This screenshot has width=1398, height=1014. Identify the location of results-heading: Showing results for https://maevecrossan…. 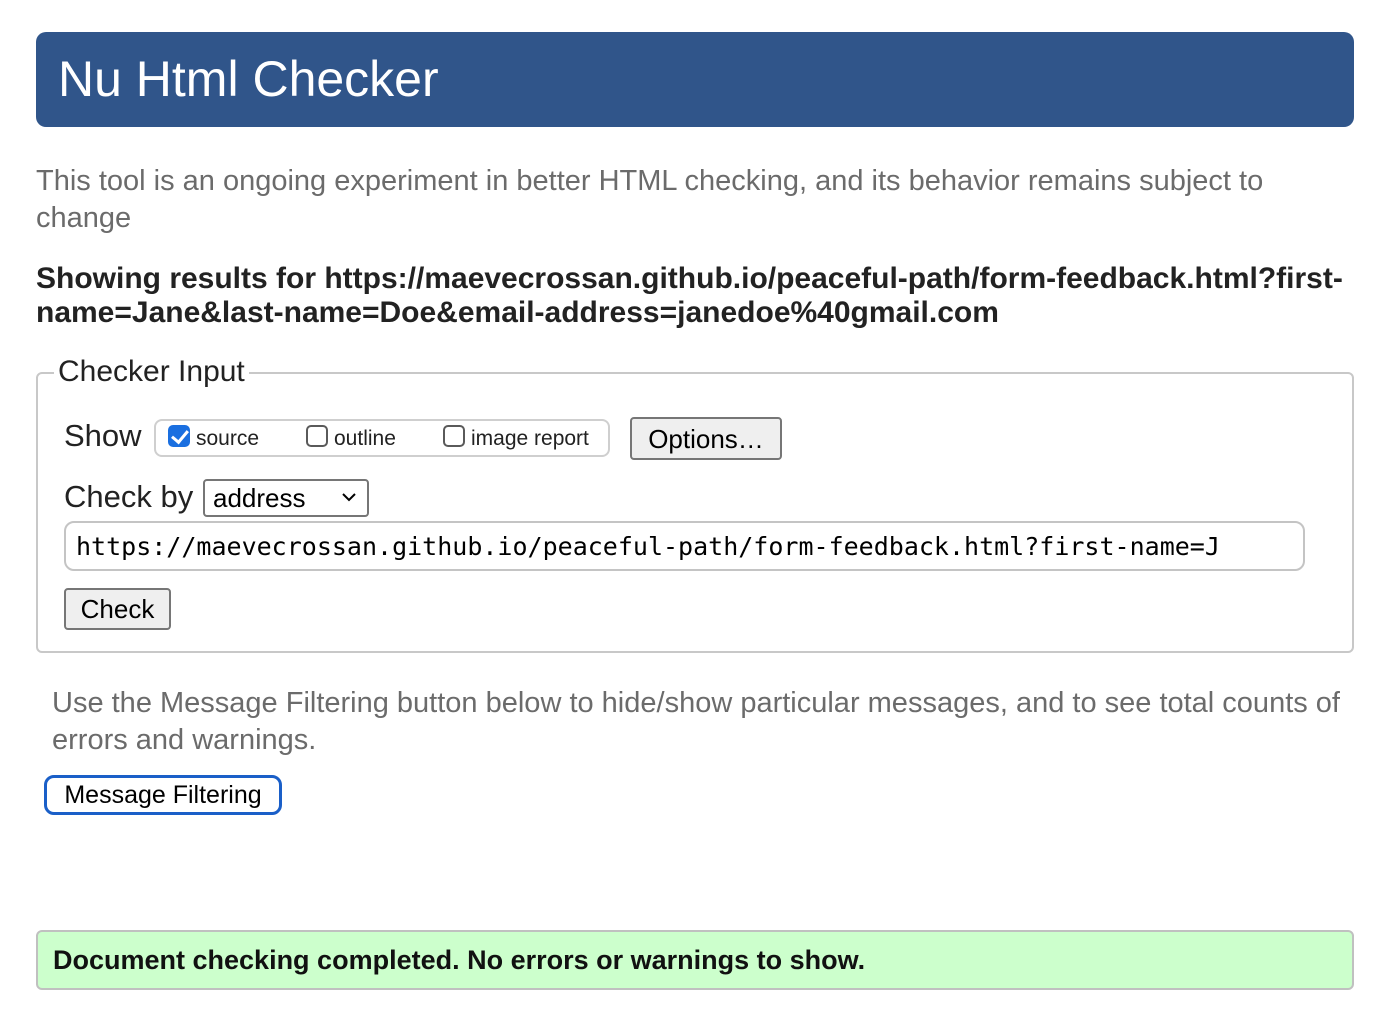
(689, 295).